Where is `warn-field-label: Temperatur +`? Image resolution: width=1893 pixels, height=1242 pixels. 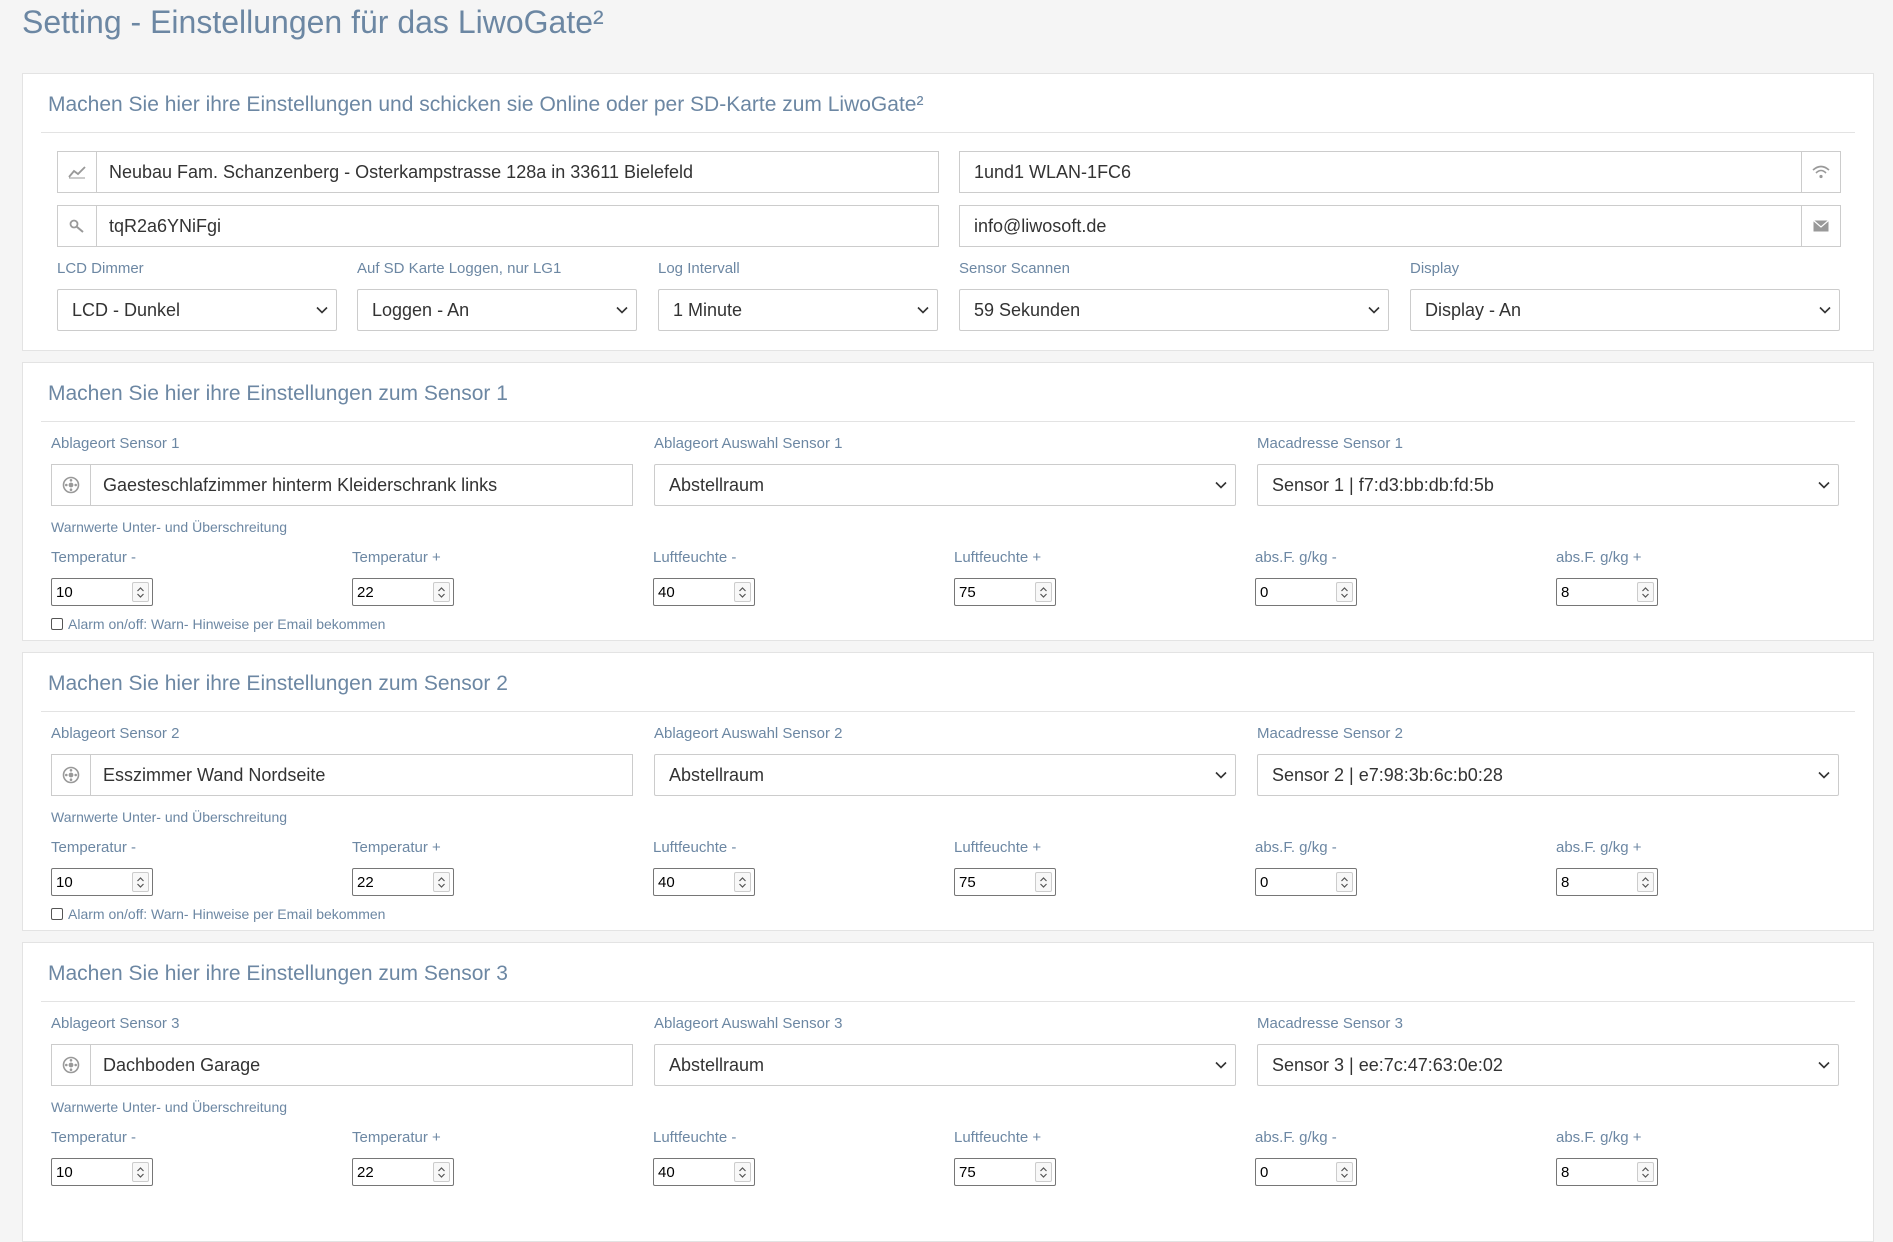 warn-field-label: Temperatur + is located at coordinates (396, 847).